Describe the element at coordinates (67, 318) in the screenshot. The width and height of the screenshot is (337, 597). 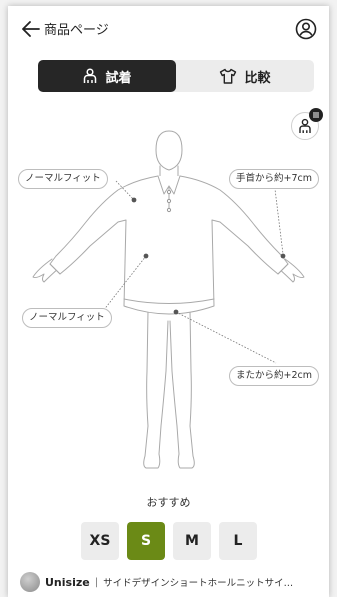
I see `fit-note-waist: ノーマルフィット` at that location.